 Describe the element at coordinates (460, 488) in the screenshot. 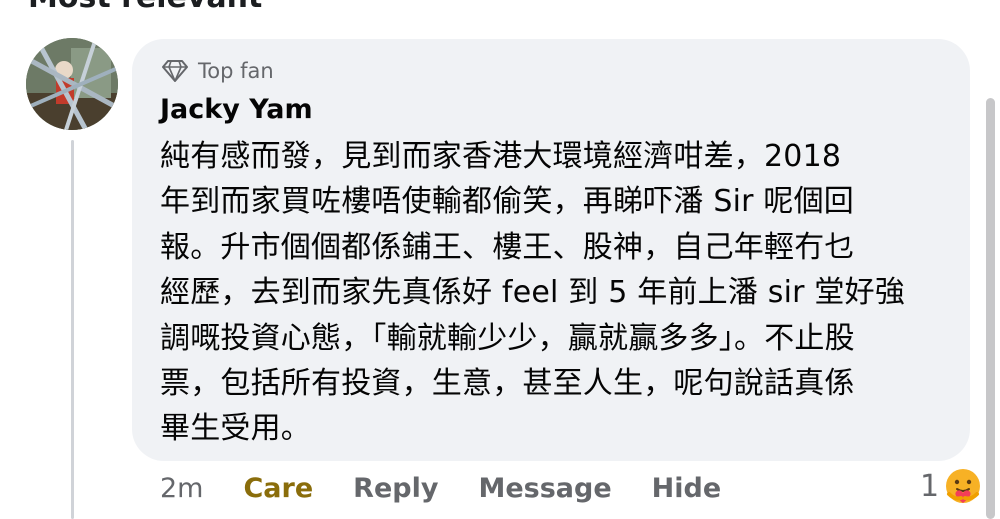

I see `comment-actions: 2m Care Reply Message Hide` at that location.